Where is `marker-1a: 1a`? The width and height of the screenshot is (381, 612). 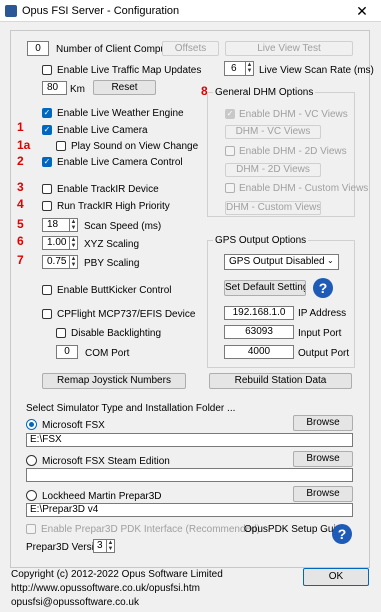
marker-1a: 1a is located at coordinates (24, 145).